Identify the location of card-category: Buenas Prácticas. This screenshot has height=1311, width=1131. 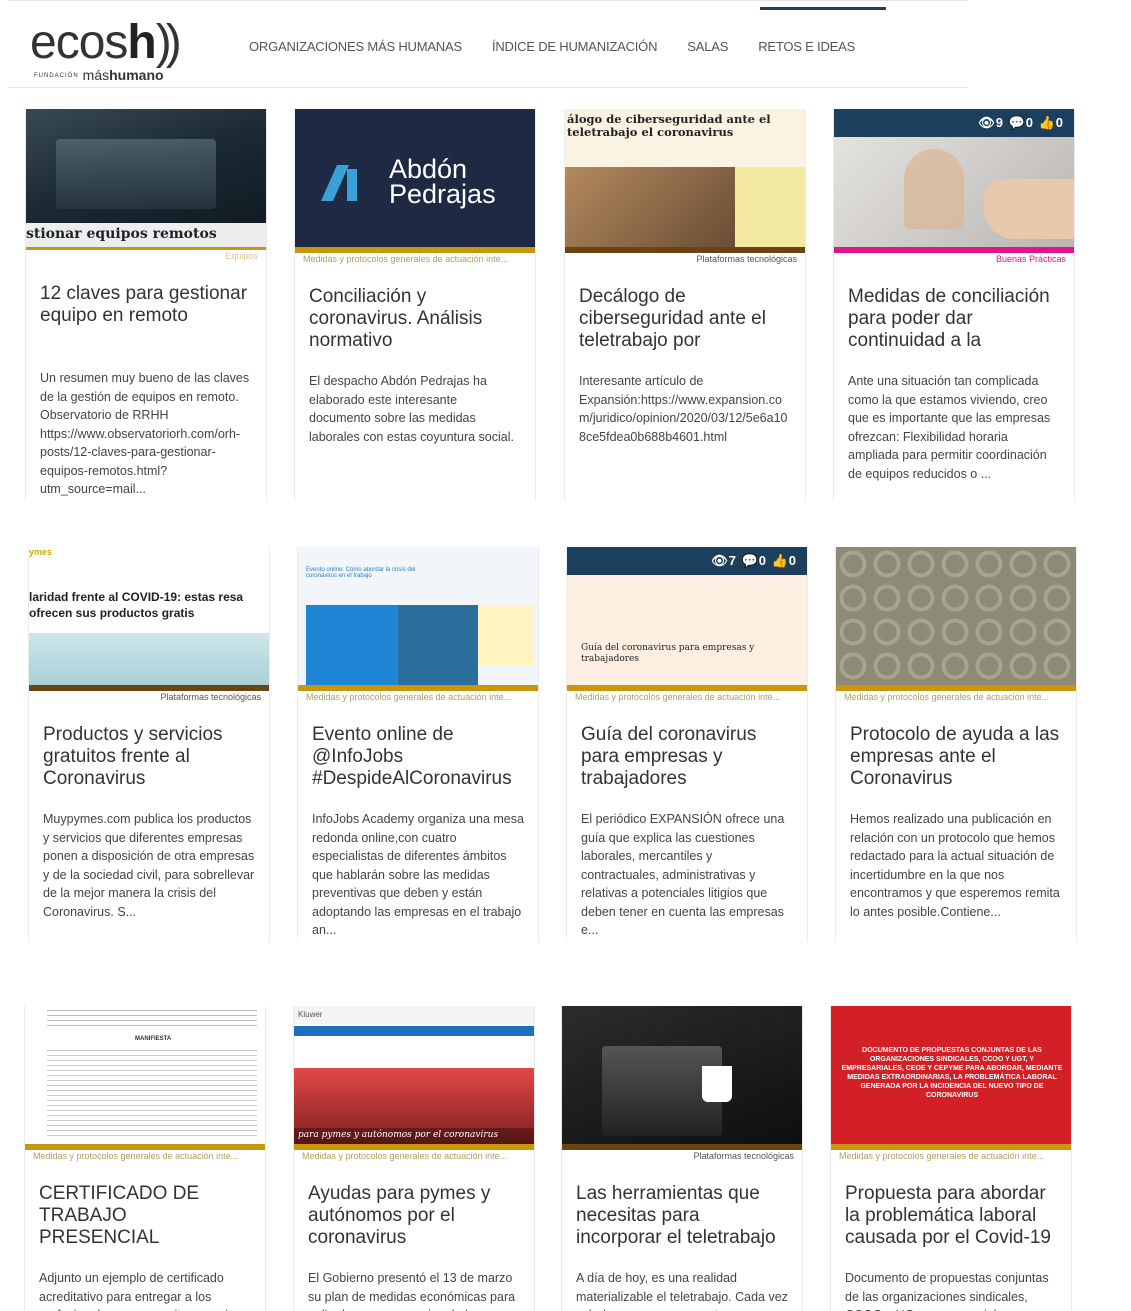
(954, 259).